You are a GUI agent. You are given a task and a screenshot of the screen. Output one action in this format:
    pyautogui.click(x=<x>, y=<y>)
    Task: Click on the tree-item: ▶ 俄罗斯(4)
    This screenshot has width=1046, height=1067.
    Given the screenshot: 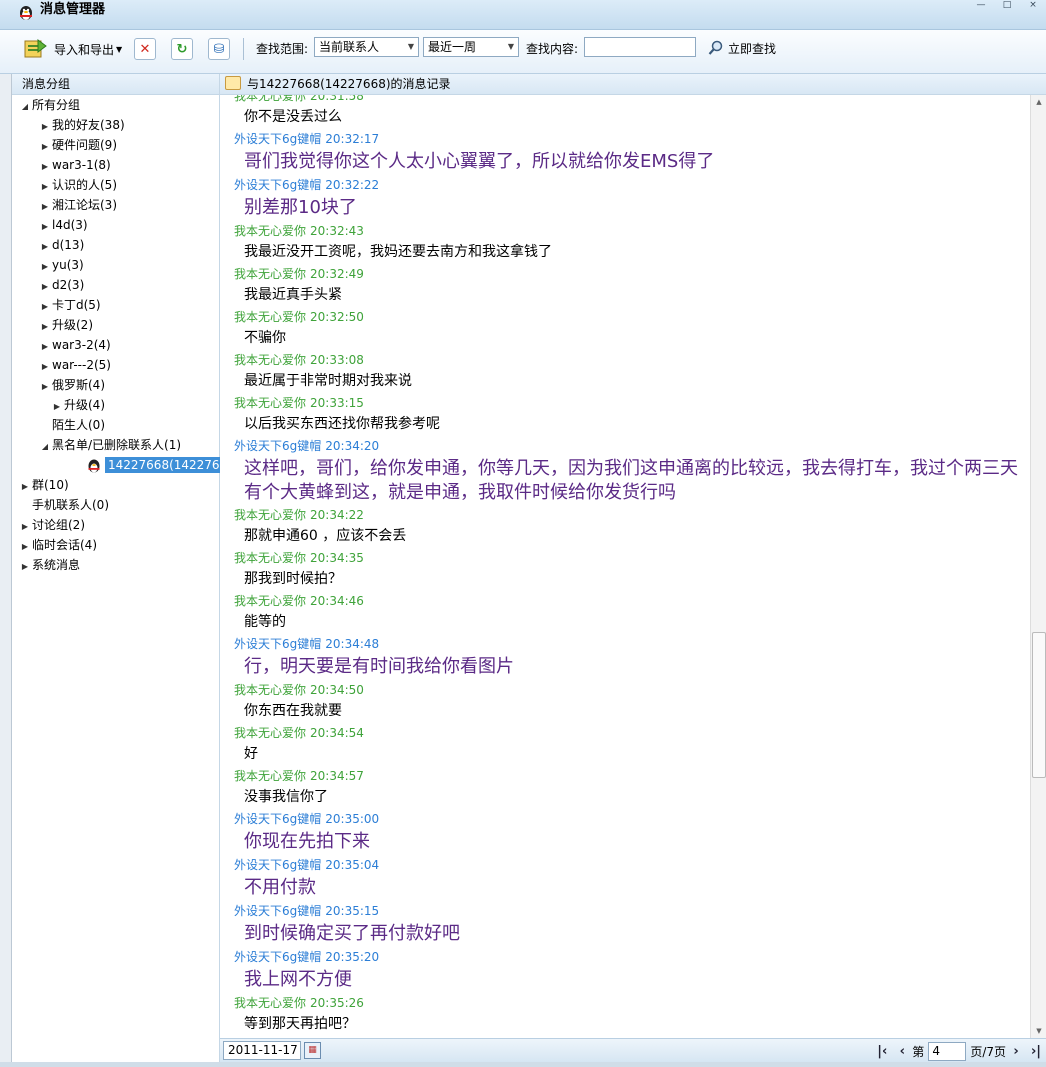 What is the action you would take?
    pyautogui.click(x=71, y=385)
    